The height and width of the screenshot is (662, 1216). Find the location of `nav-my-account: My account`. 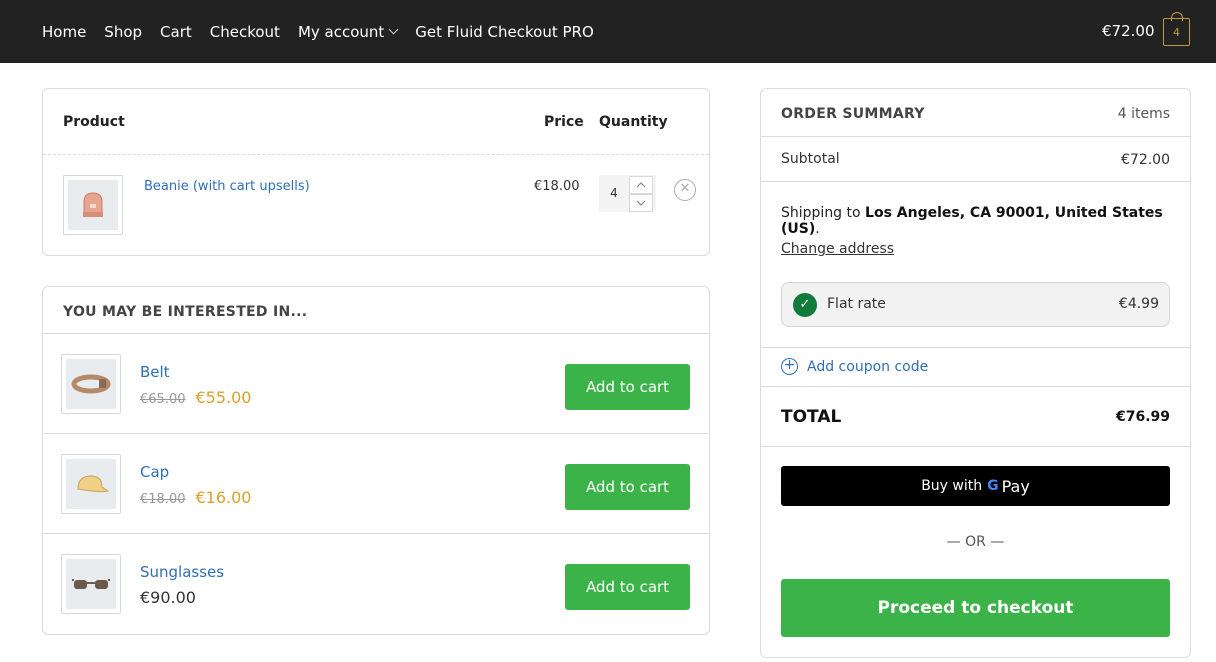

nav-my-account: My account is located at coordinates (348, 31).